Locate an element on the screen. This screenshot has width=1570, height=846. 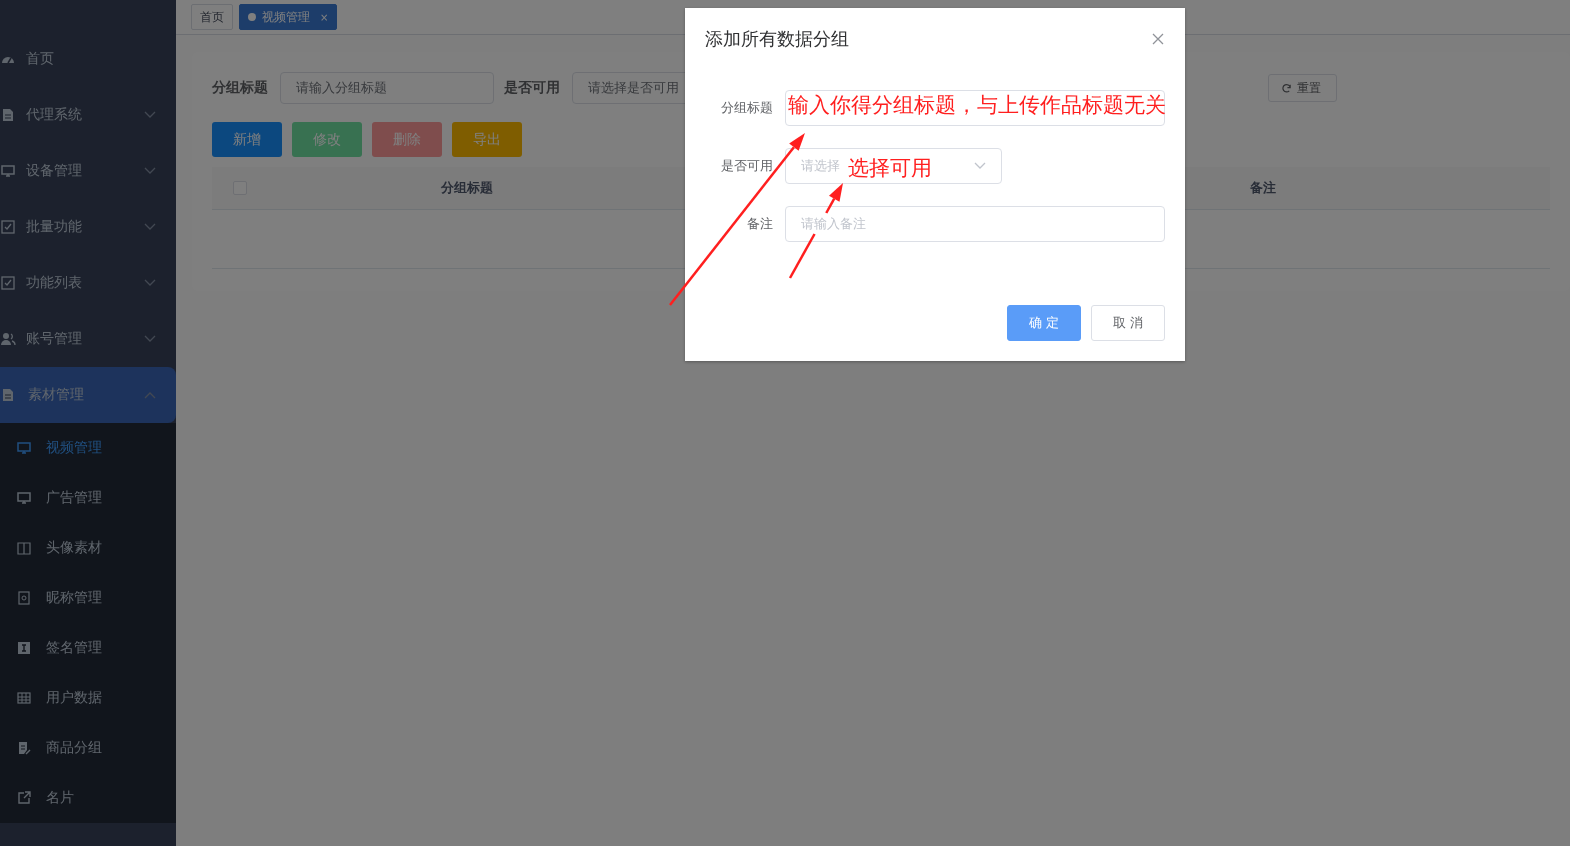
close-button is located at coordinates (1158, 39).